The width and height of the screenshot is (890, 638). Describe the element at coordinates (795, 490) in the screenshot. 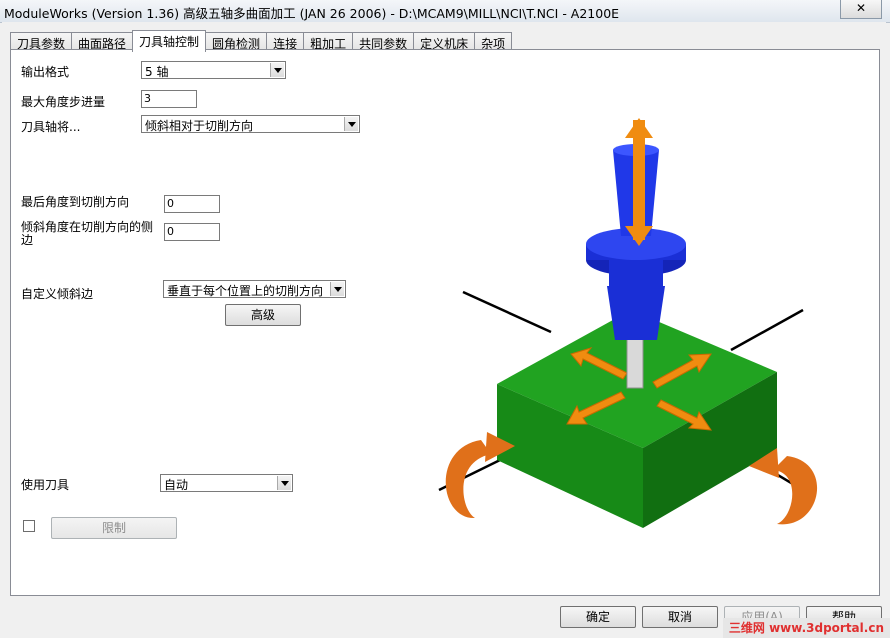

I see `rotation-arrow-right` at that location.